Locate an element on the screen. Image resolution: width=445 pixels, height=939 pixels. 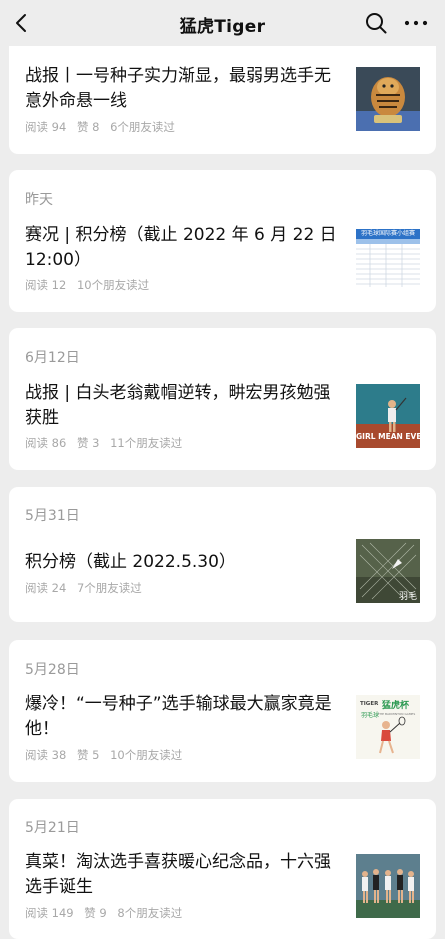
article-meta: 阅读 94 赞 8 6个朋友读过 is located at coordinates (103, 127).